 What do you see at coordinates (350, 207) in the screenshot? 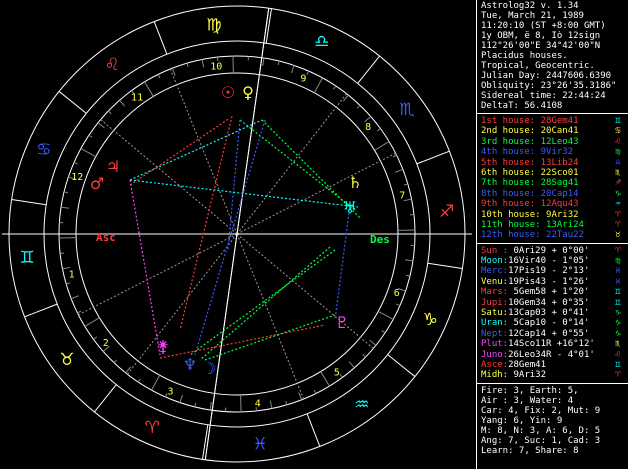
I see `uranus-glyph: ♅` at bounding box center [350, 207].